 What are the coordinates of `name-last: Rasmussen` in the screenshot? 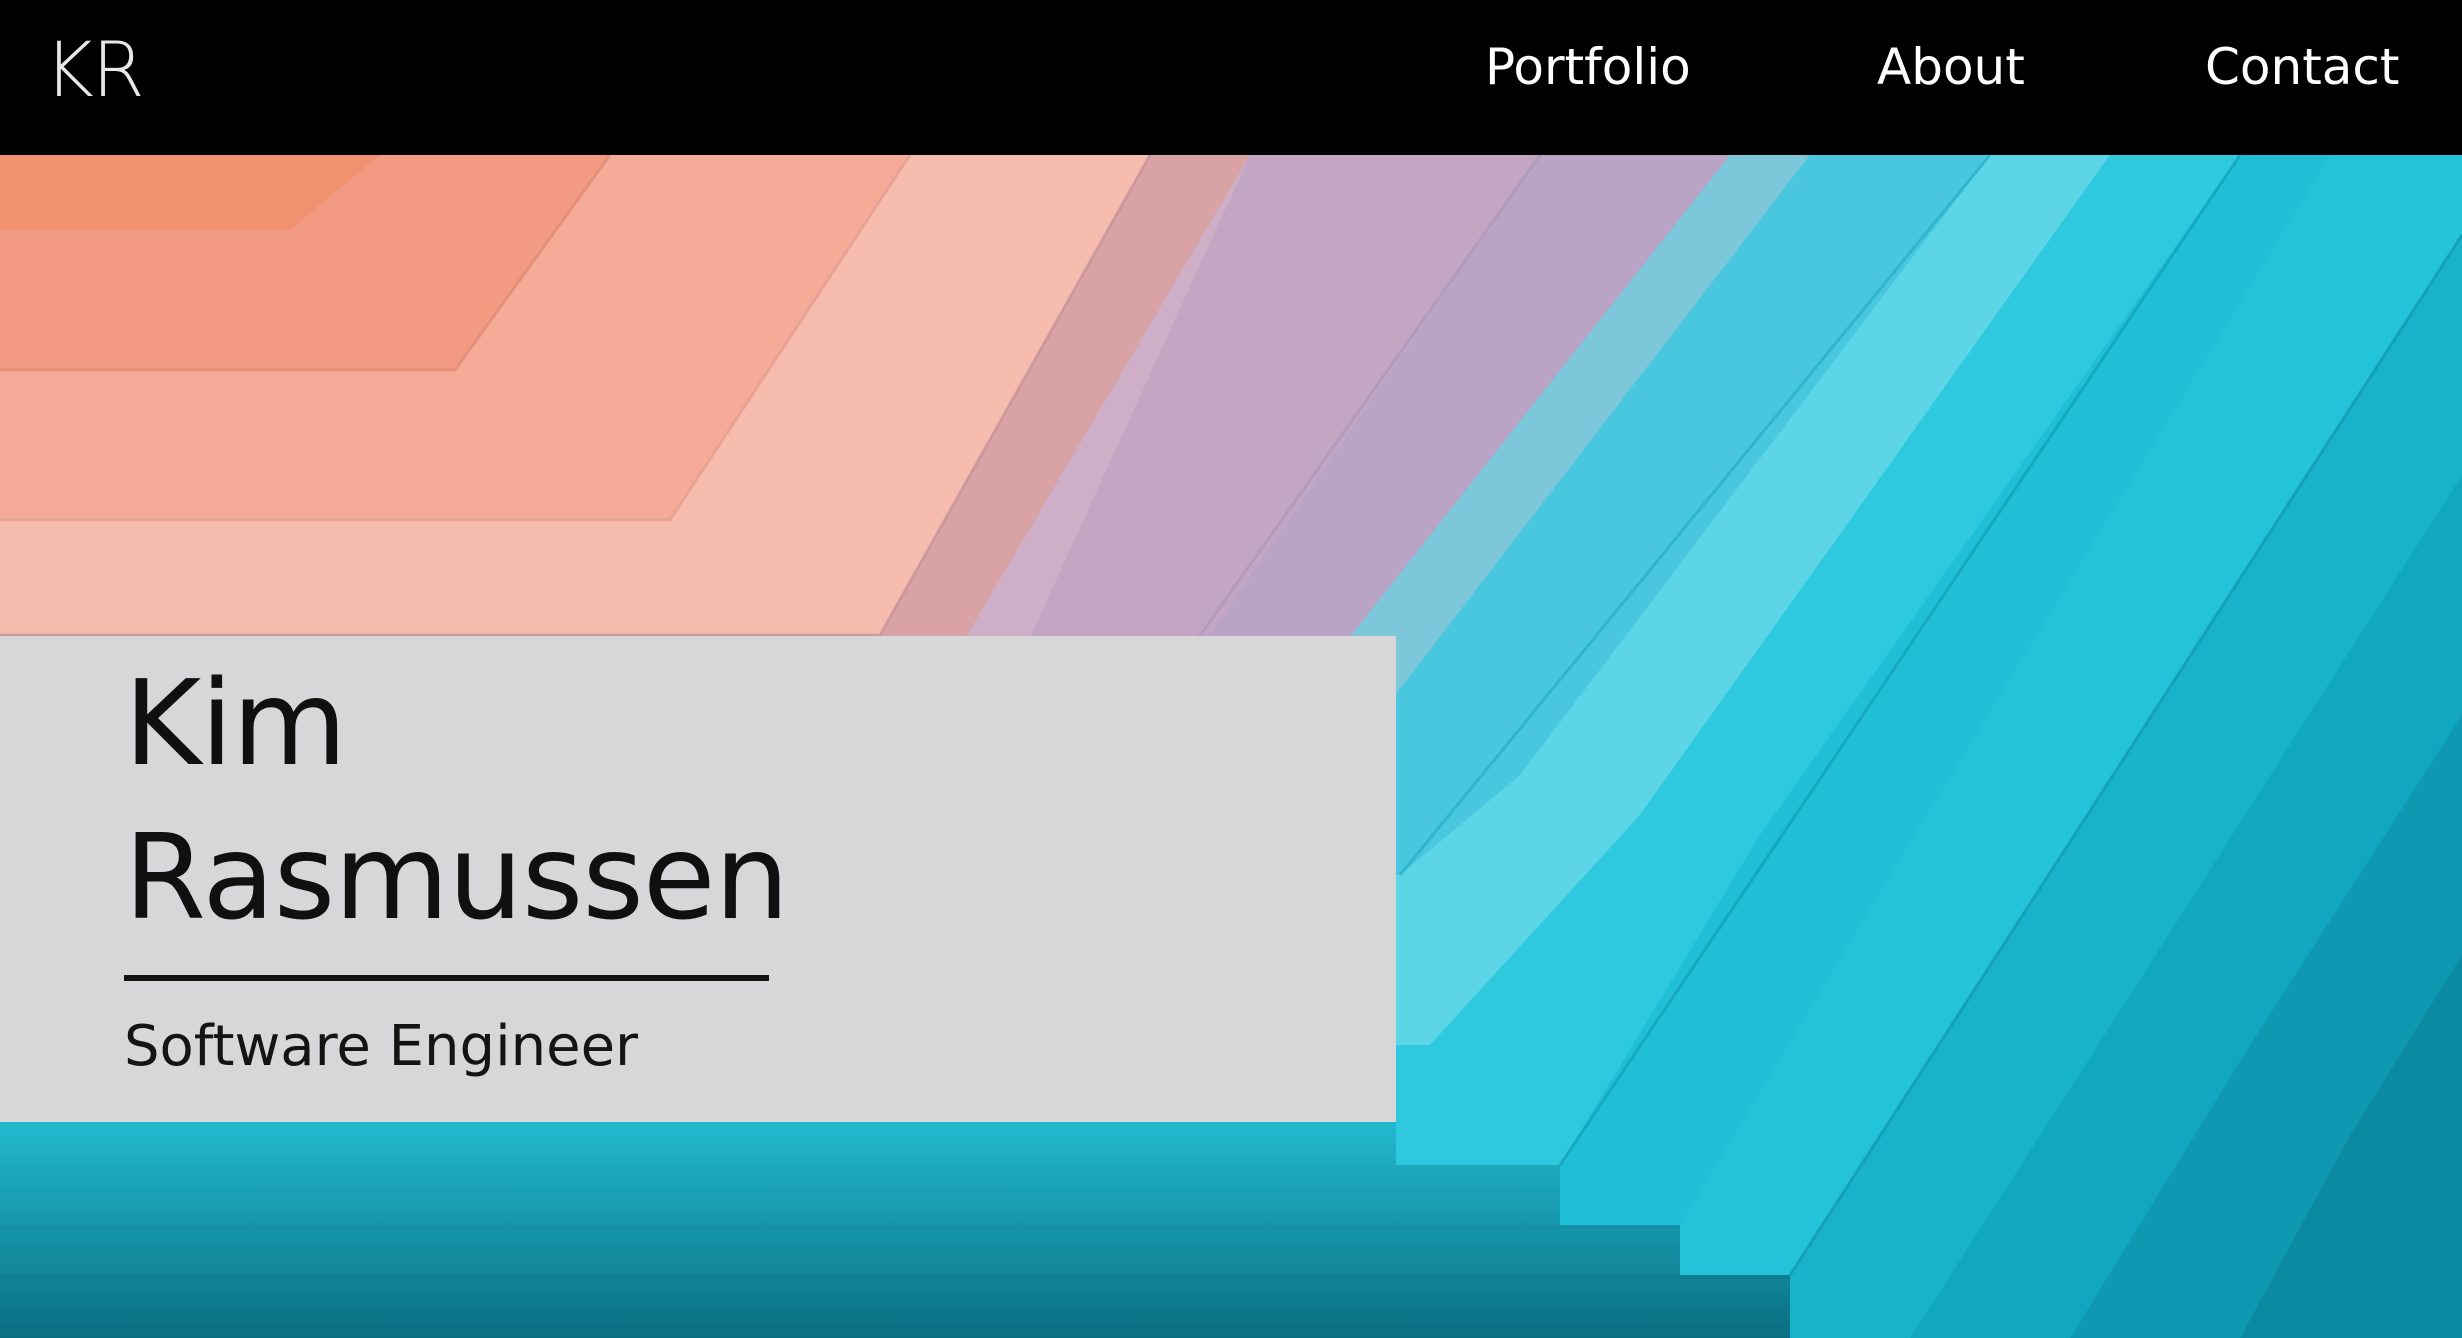 It's located at (456, 877).